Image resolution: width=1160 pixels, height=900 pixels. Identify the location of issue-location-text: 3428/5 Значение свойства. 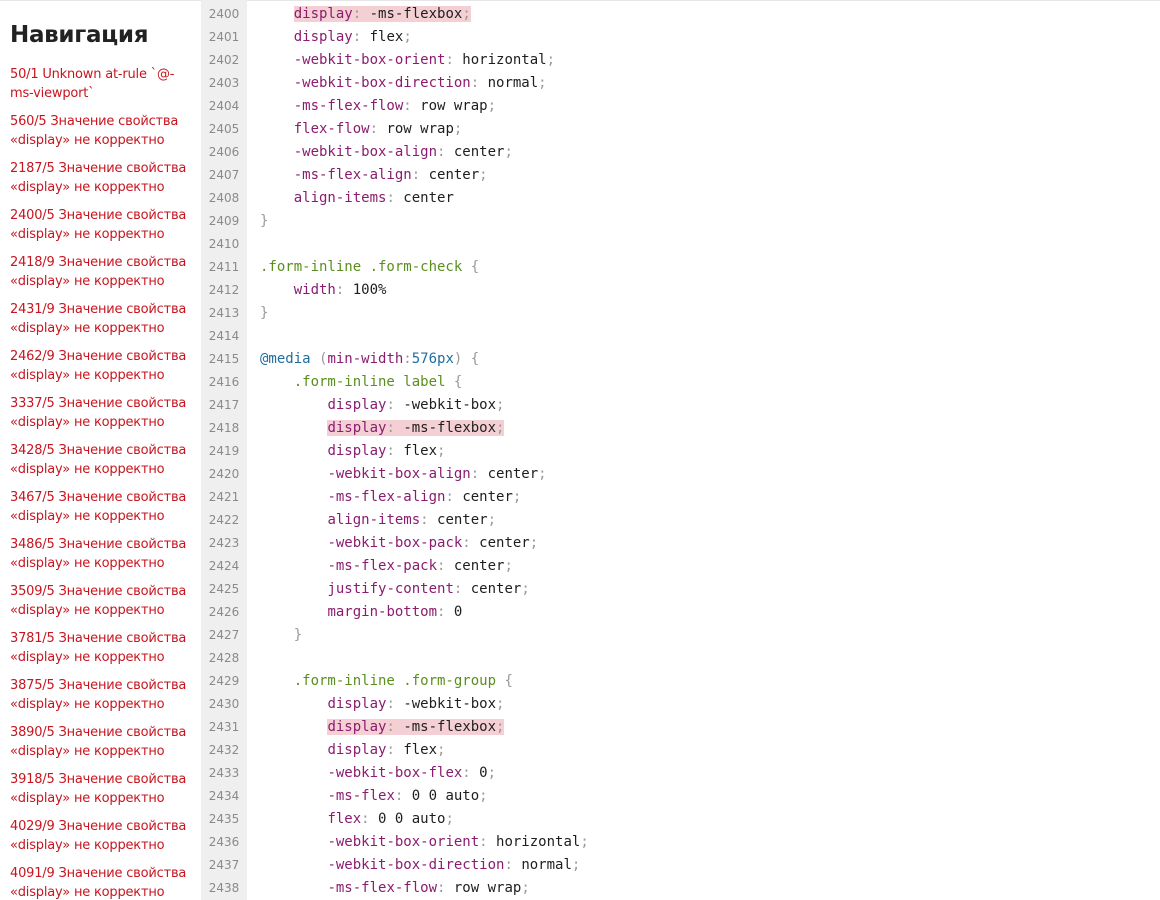
(98, 450).